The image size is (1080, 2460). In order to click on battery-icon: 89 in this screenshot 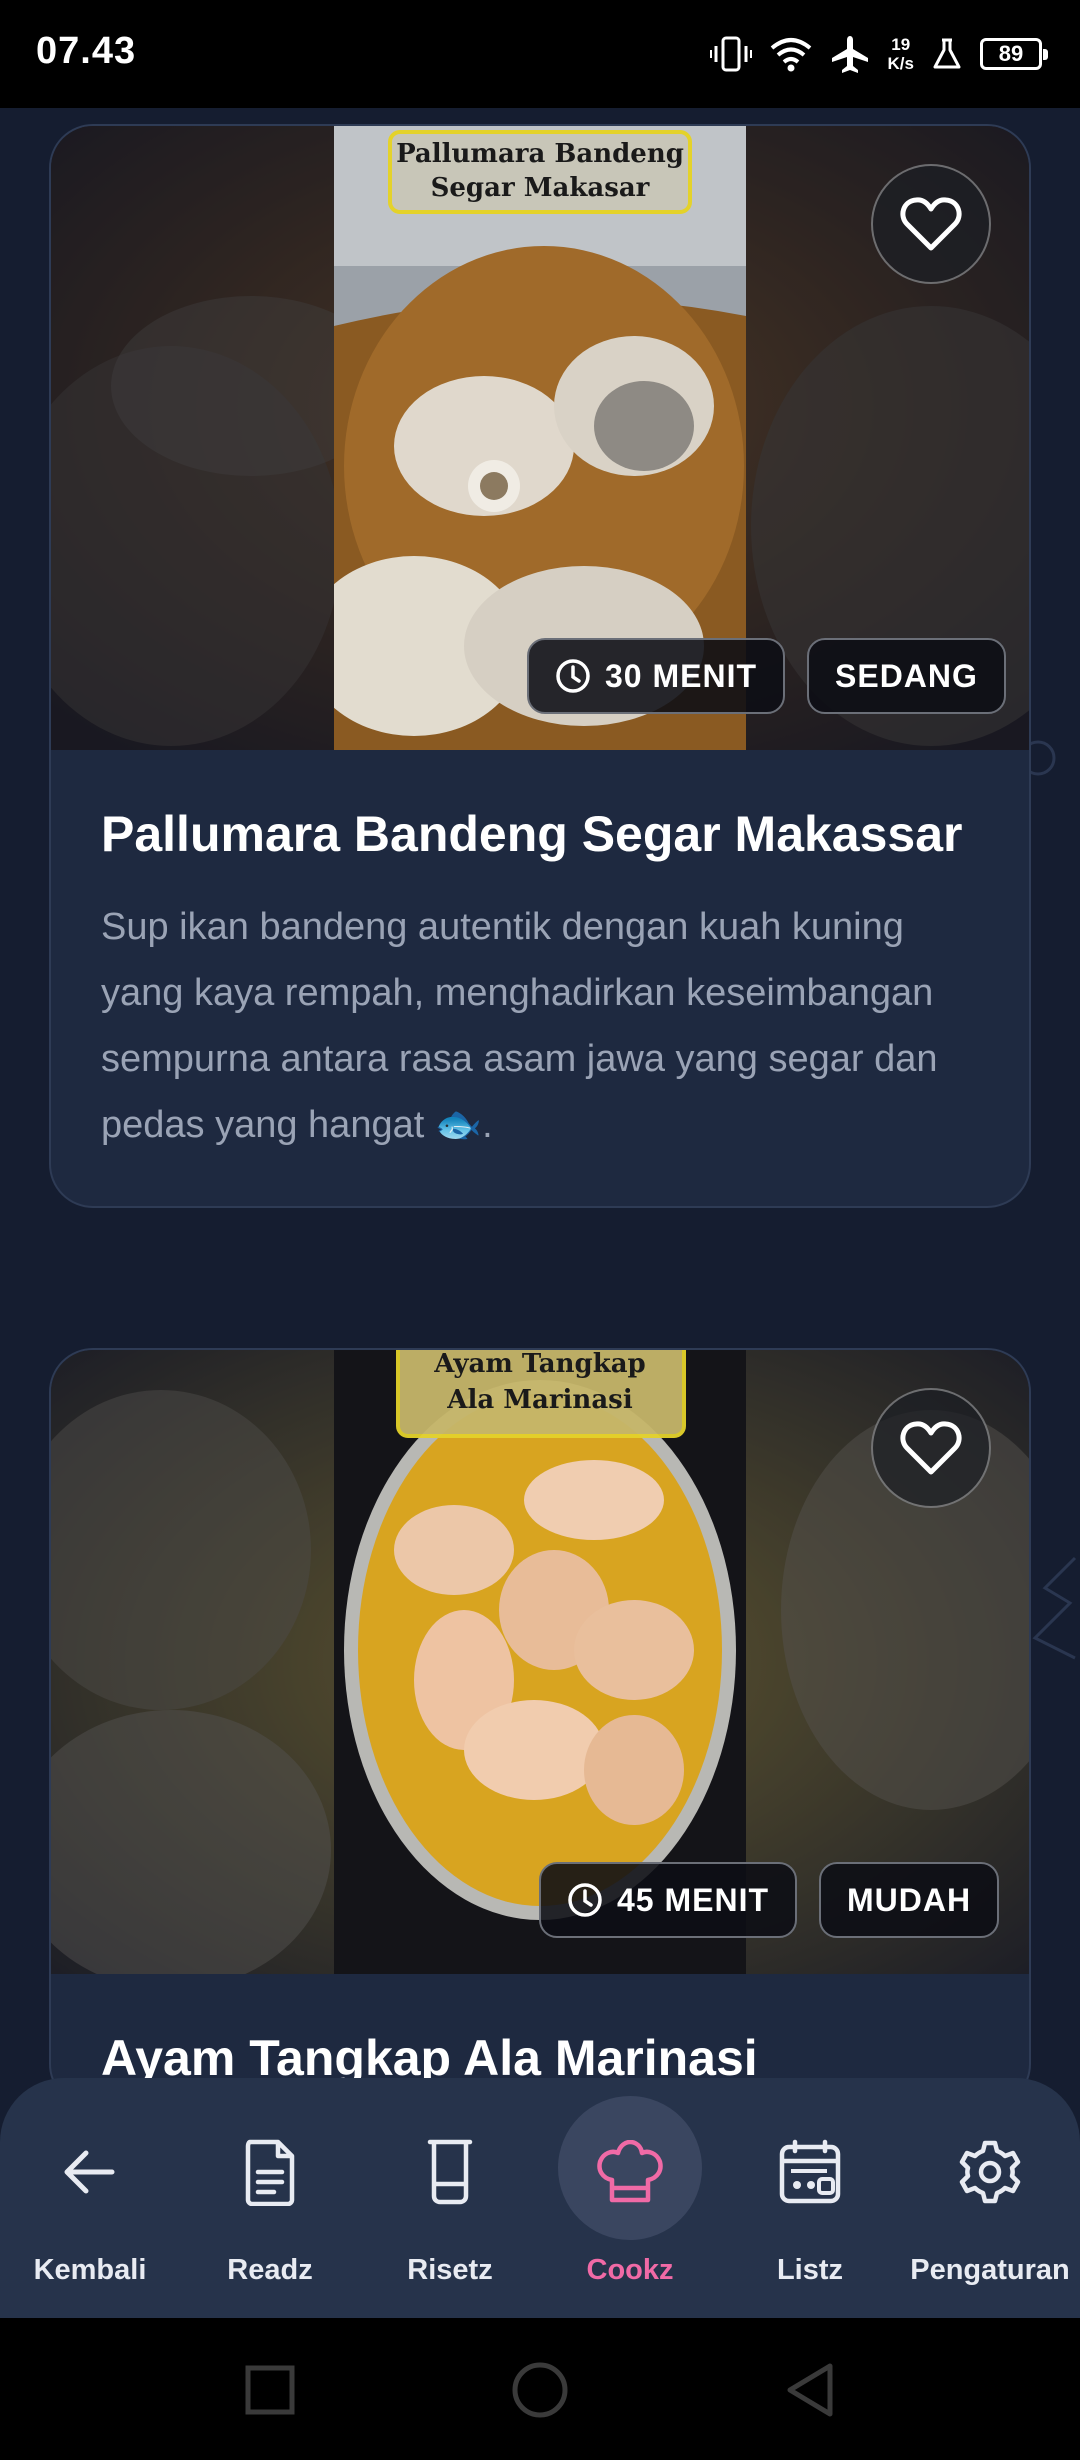, I will do `click(1014, 54)`.